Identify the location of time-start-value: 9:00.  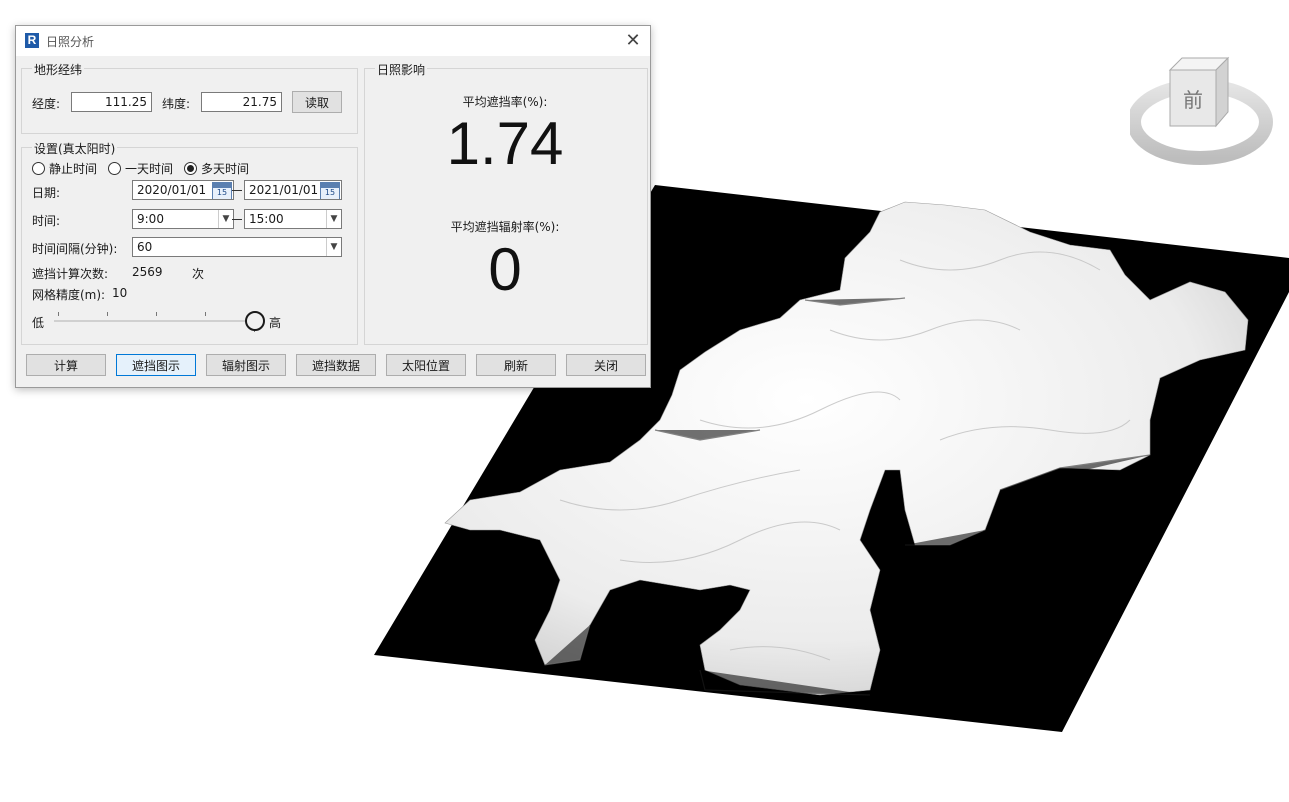
(150, 219).